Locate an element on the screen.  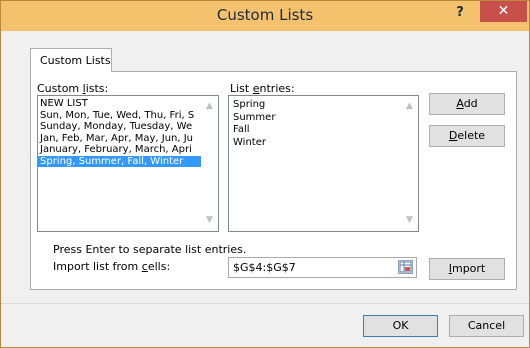
list-entries-lines: Spring Summer Fall Winter is located at coordinates (323, 122).